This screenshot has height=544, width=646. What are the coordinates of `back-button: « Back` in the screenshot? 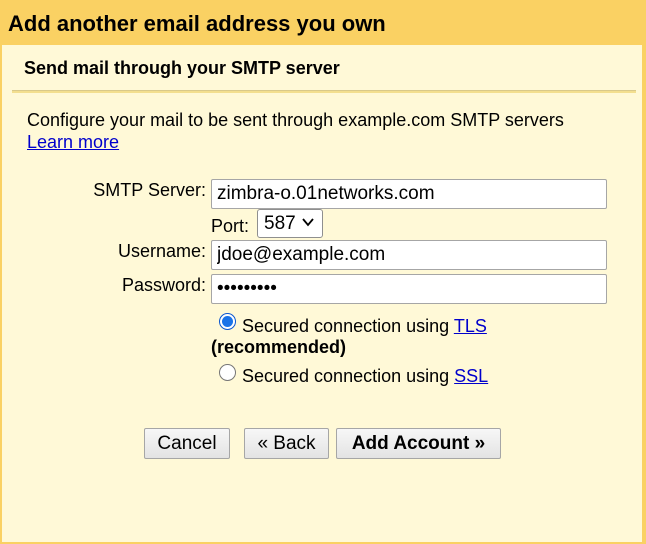 It's located at (286, 443).